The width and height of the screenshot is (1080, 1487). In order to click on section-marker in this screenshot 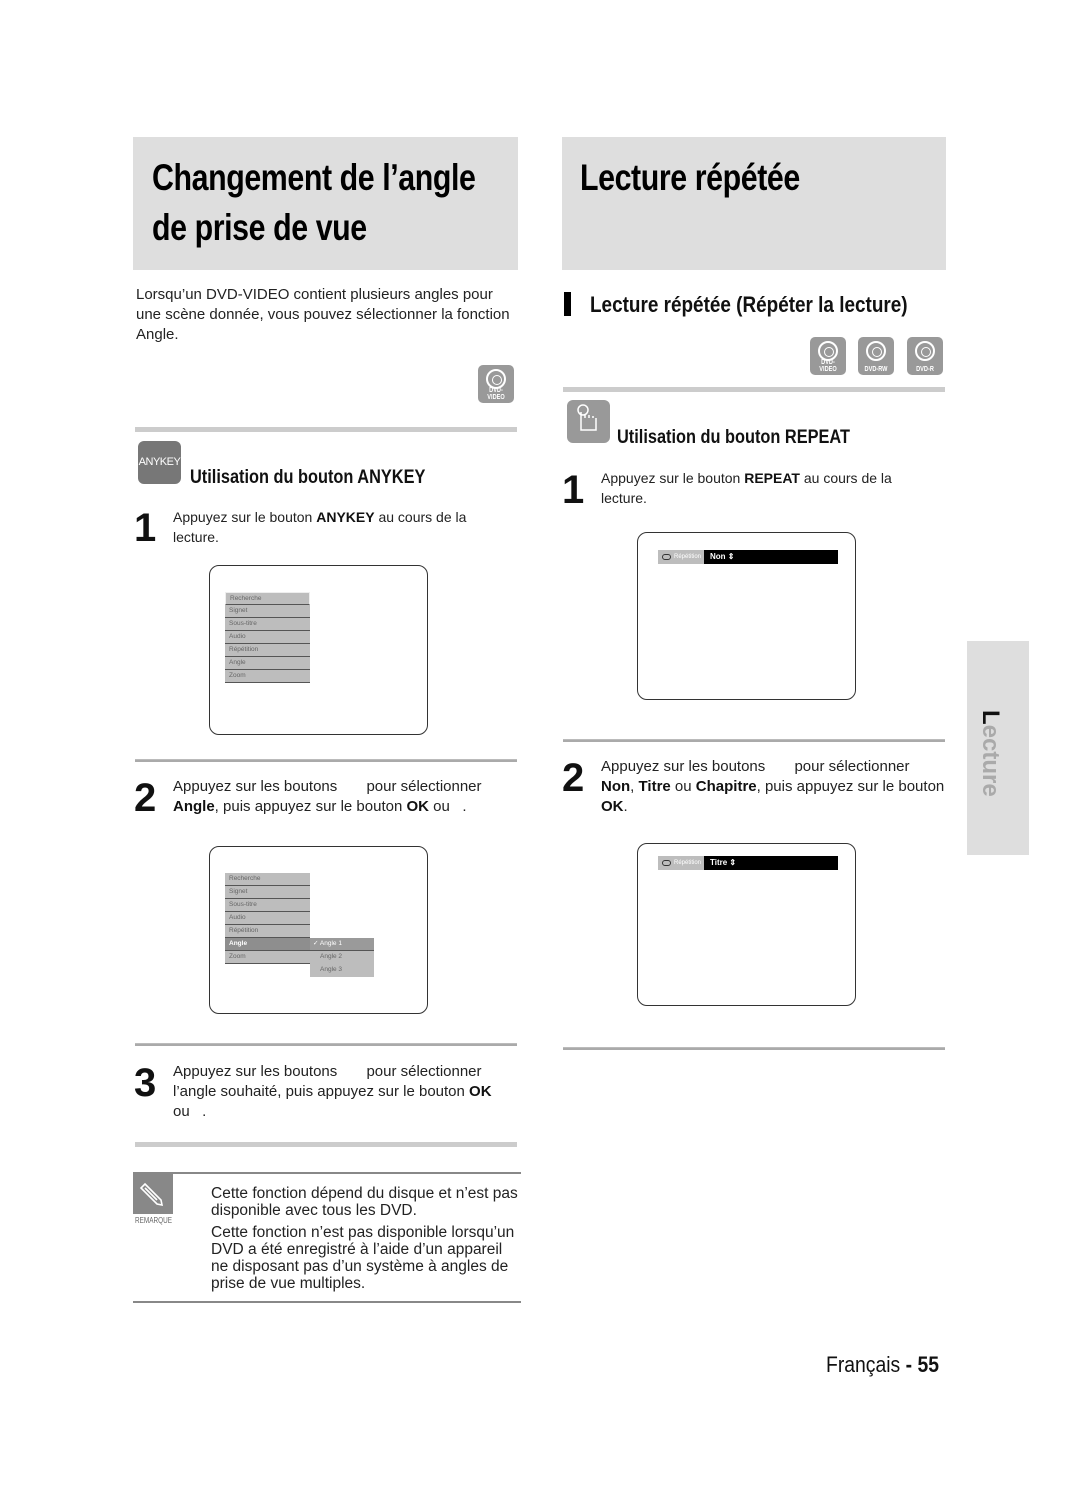, I will do `click(567, 304)`.